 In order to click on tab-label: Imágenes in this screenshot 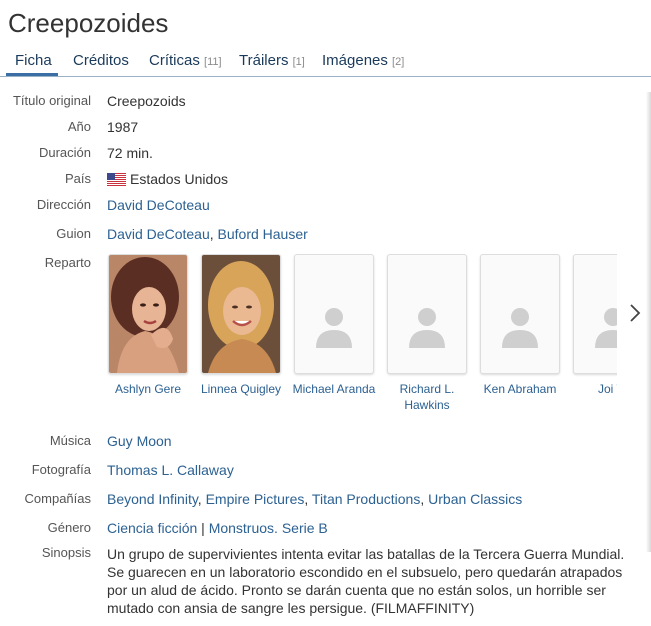, I will do `click(355, 60)`.